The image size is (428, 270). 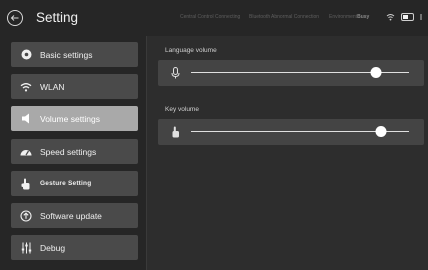 I want to click on status-environment-value: Busy, so click(x=363, y=17).